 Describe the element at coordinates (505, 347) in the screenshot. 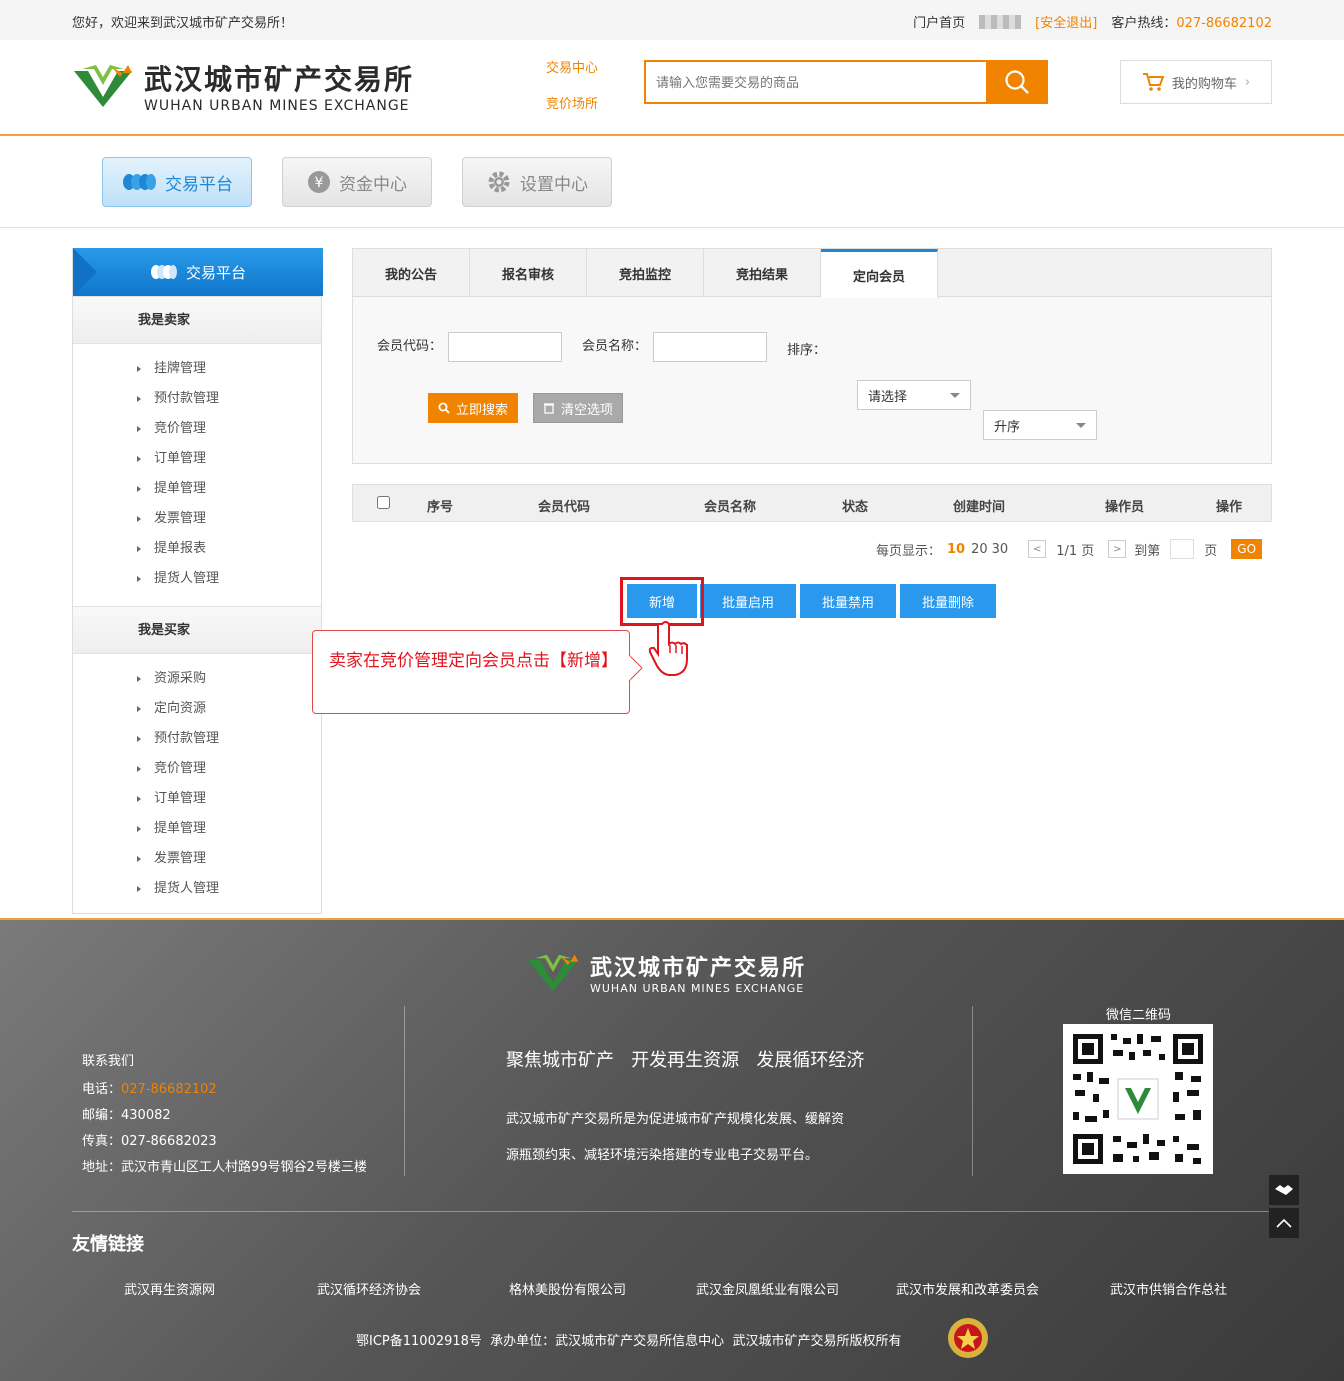

I see `member-code-input` at that location.